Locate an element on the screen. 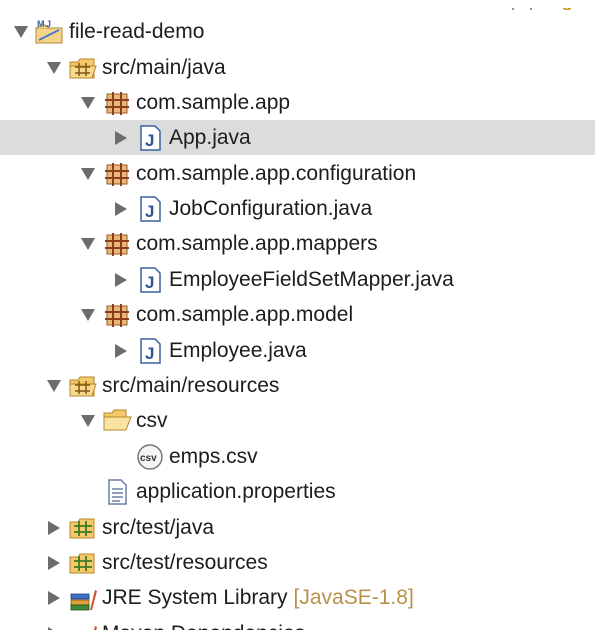 Image resolution: width=595 pixels, height=630 pixels. tree-item-jobconfiguration-java: J JobConfiguration.java is located at coordinates (297, 208).